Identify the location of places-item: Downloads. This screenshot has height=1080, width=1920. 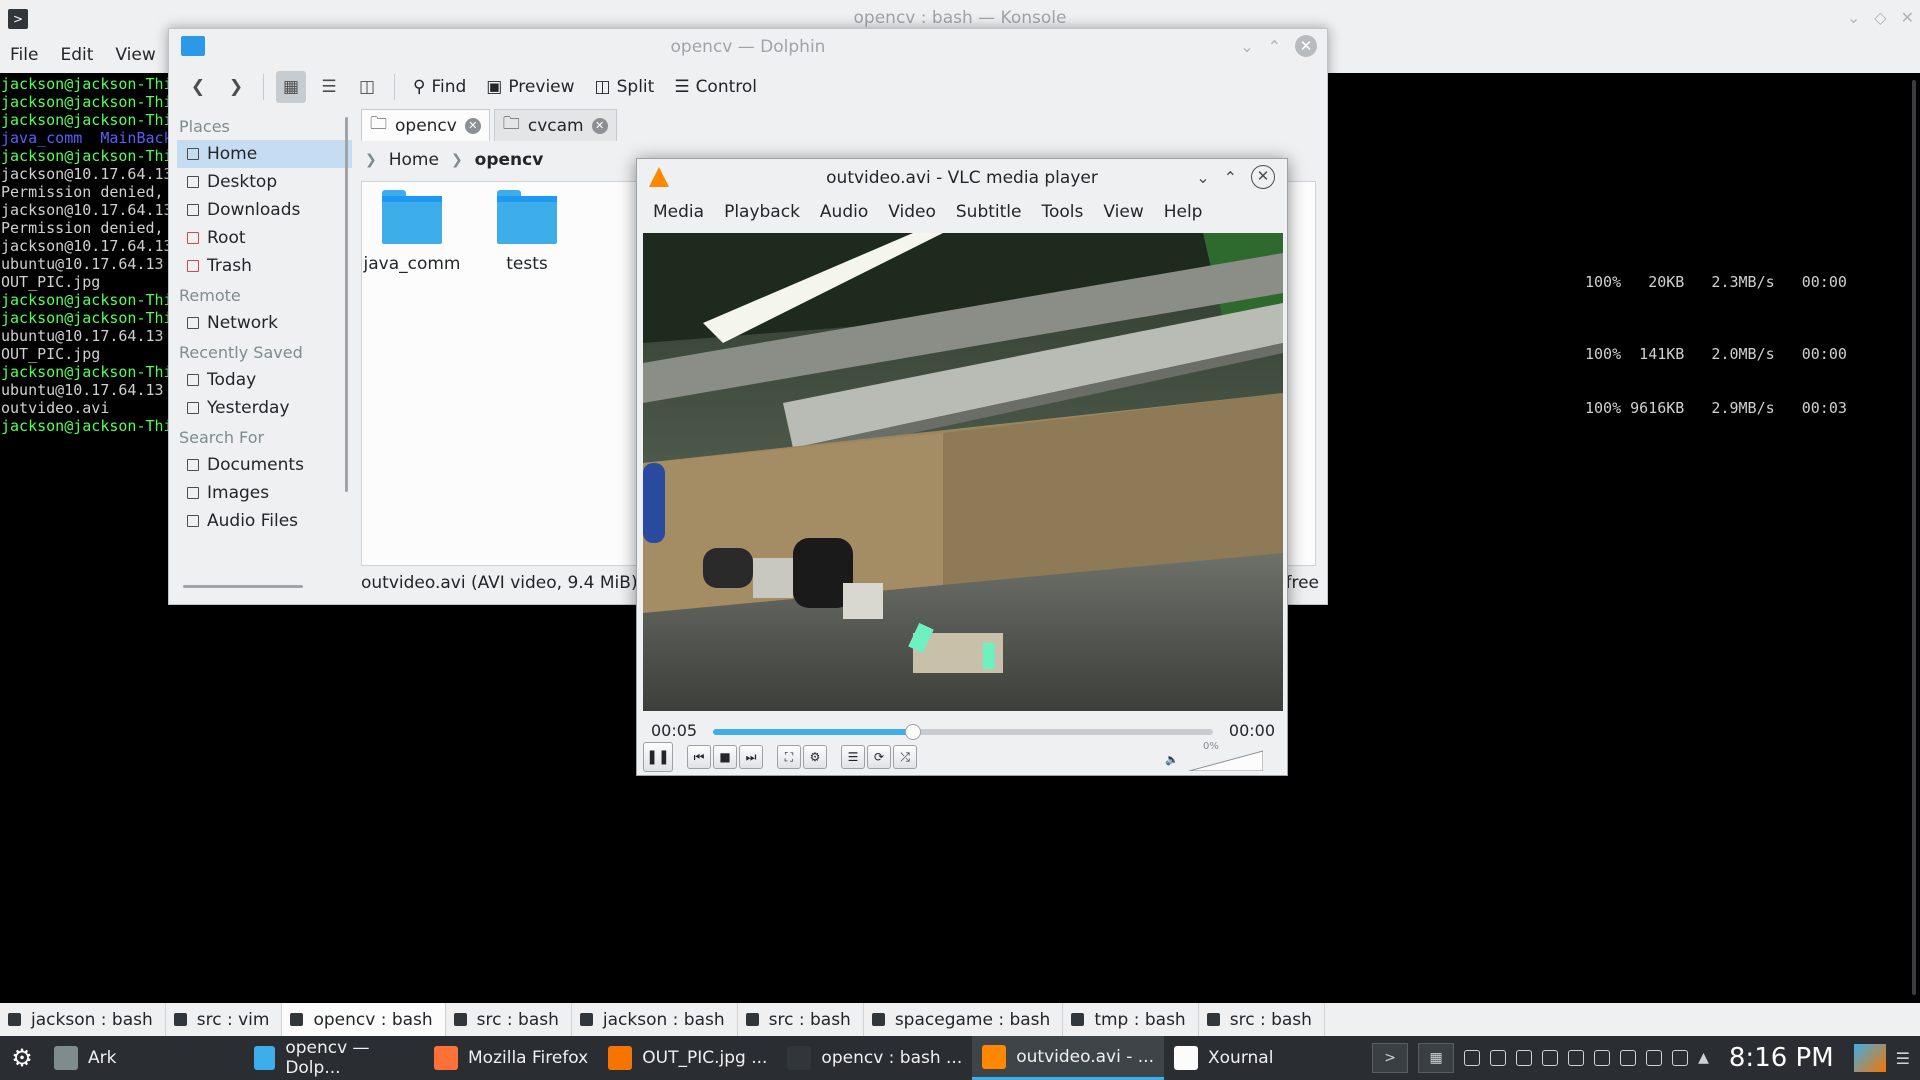
(264, 210).